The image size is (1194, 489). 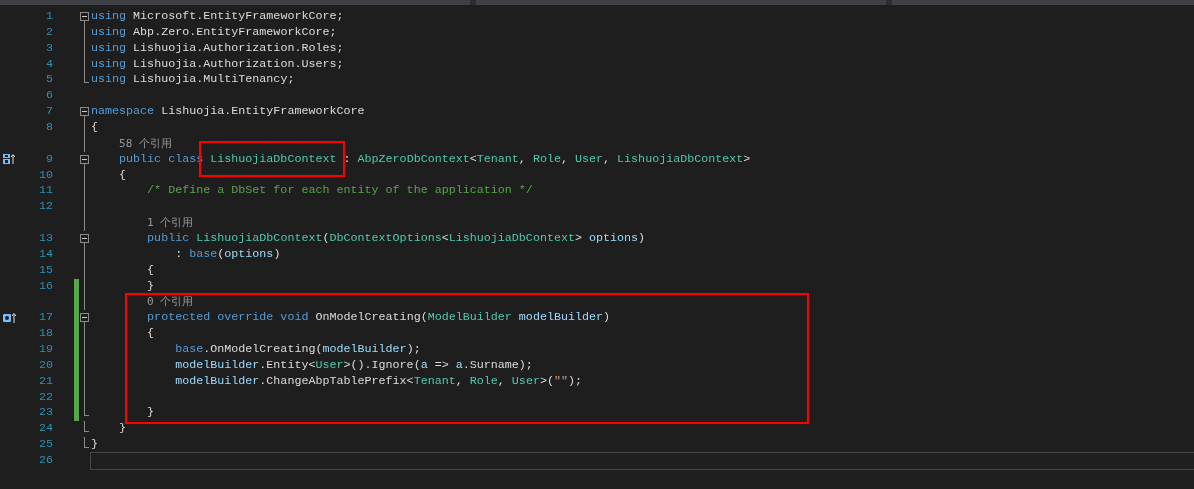 I want to click on reference-count: 1 个引用, so click(x=170, y=223).